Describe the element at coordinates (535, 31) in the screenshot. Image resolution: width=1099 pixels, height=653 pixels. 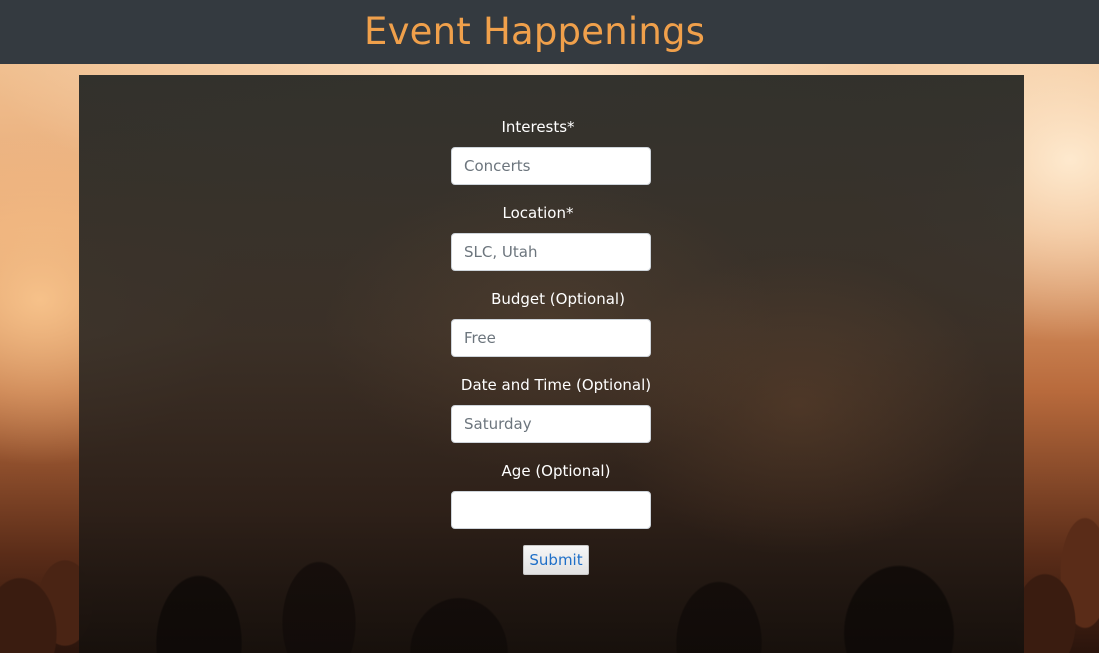
I see `site-title: Event Happenings` at that location.